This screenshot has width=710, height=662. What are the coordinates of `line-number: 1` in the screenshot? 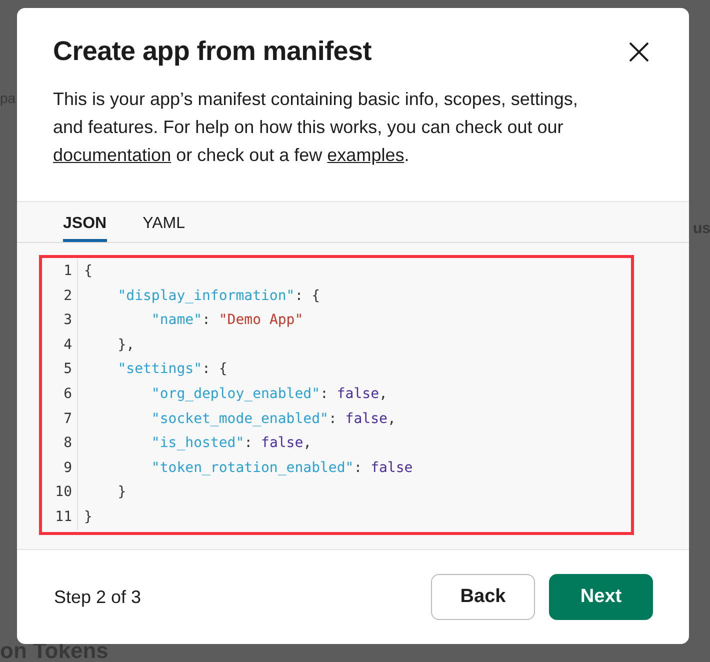 It's located at (68, 271).